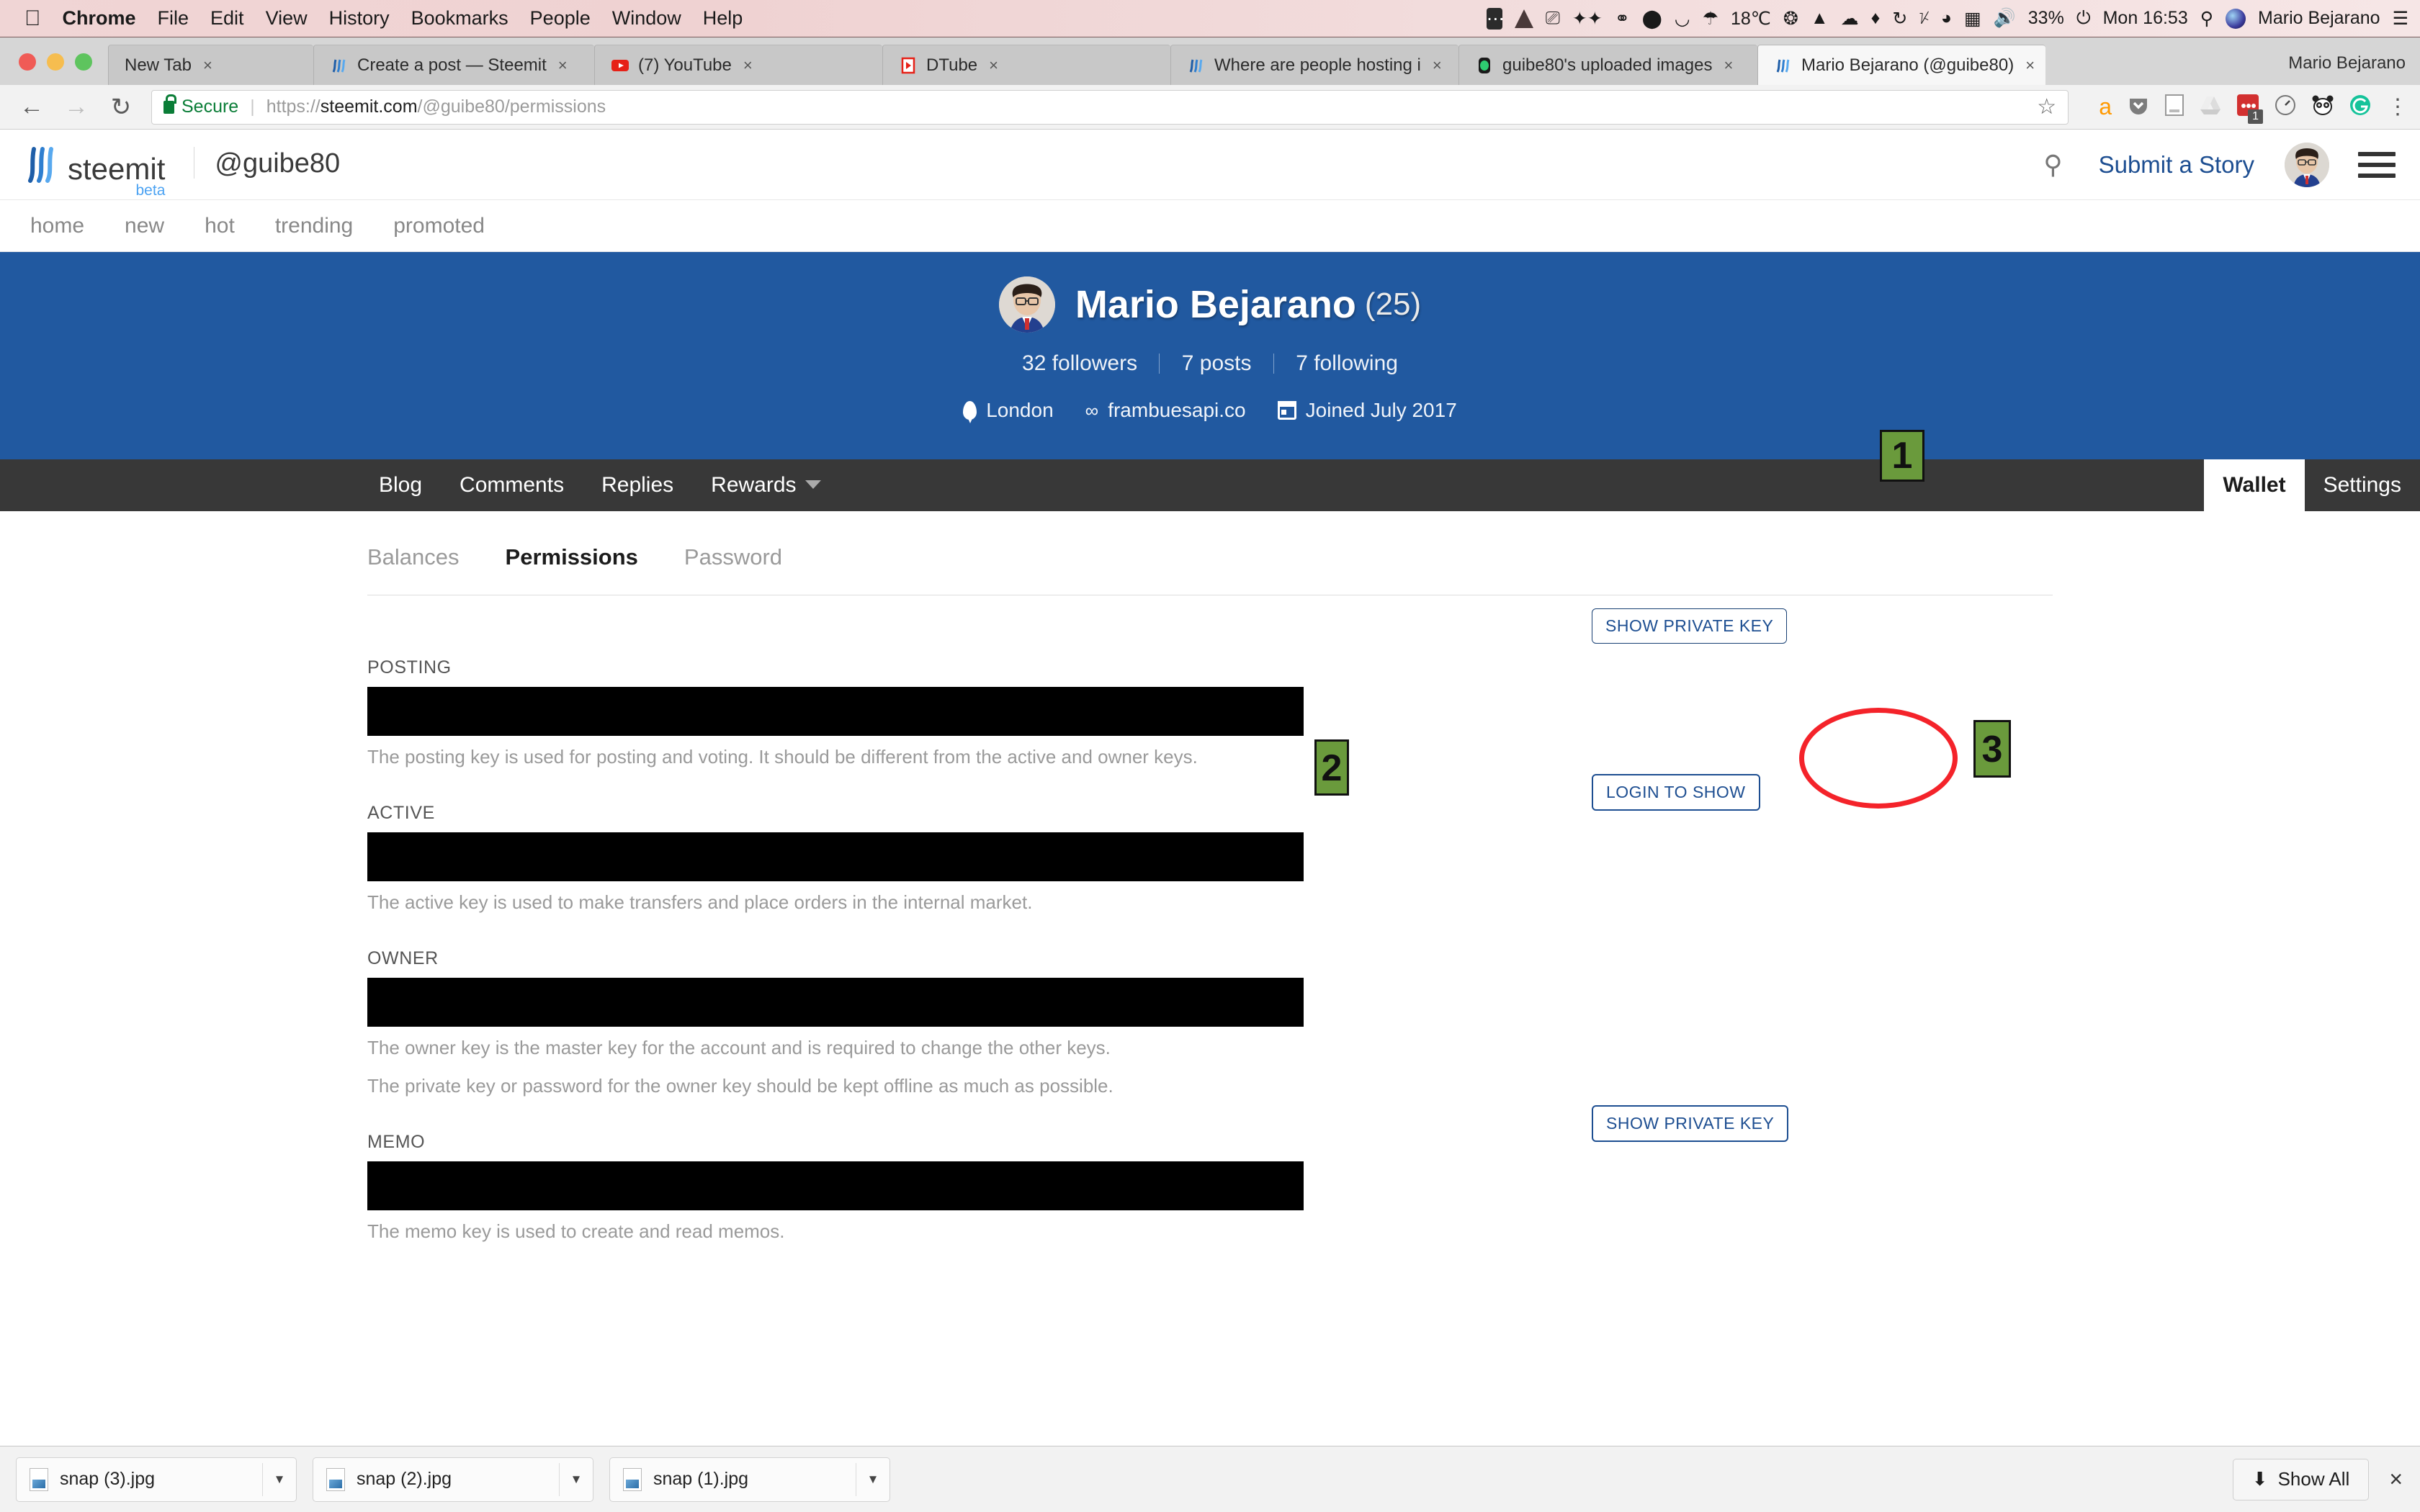  What do you see at coordinates (2285, 107) in the screenshot?
I see `speed-gauge-extension-icon` at bounding box center [2285, 107].